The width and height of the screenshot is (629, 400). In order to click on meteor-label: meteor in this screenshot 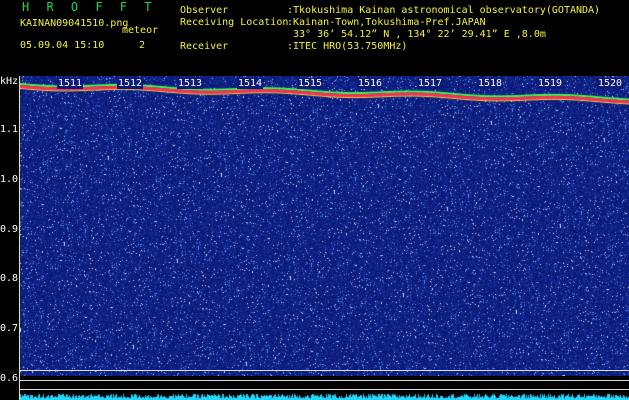, I will do `click(140, 30)`.